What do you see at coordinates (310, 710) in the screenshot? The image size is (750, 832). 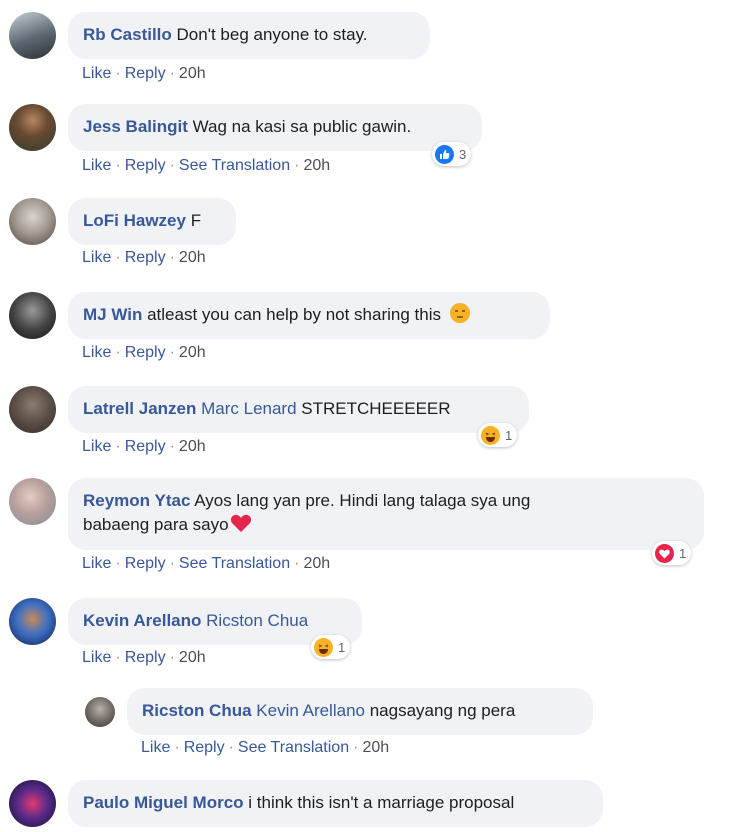 I see `mention-link: Kevin Arellano` at bounding box center [310, 710].